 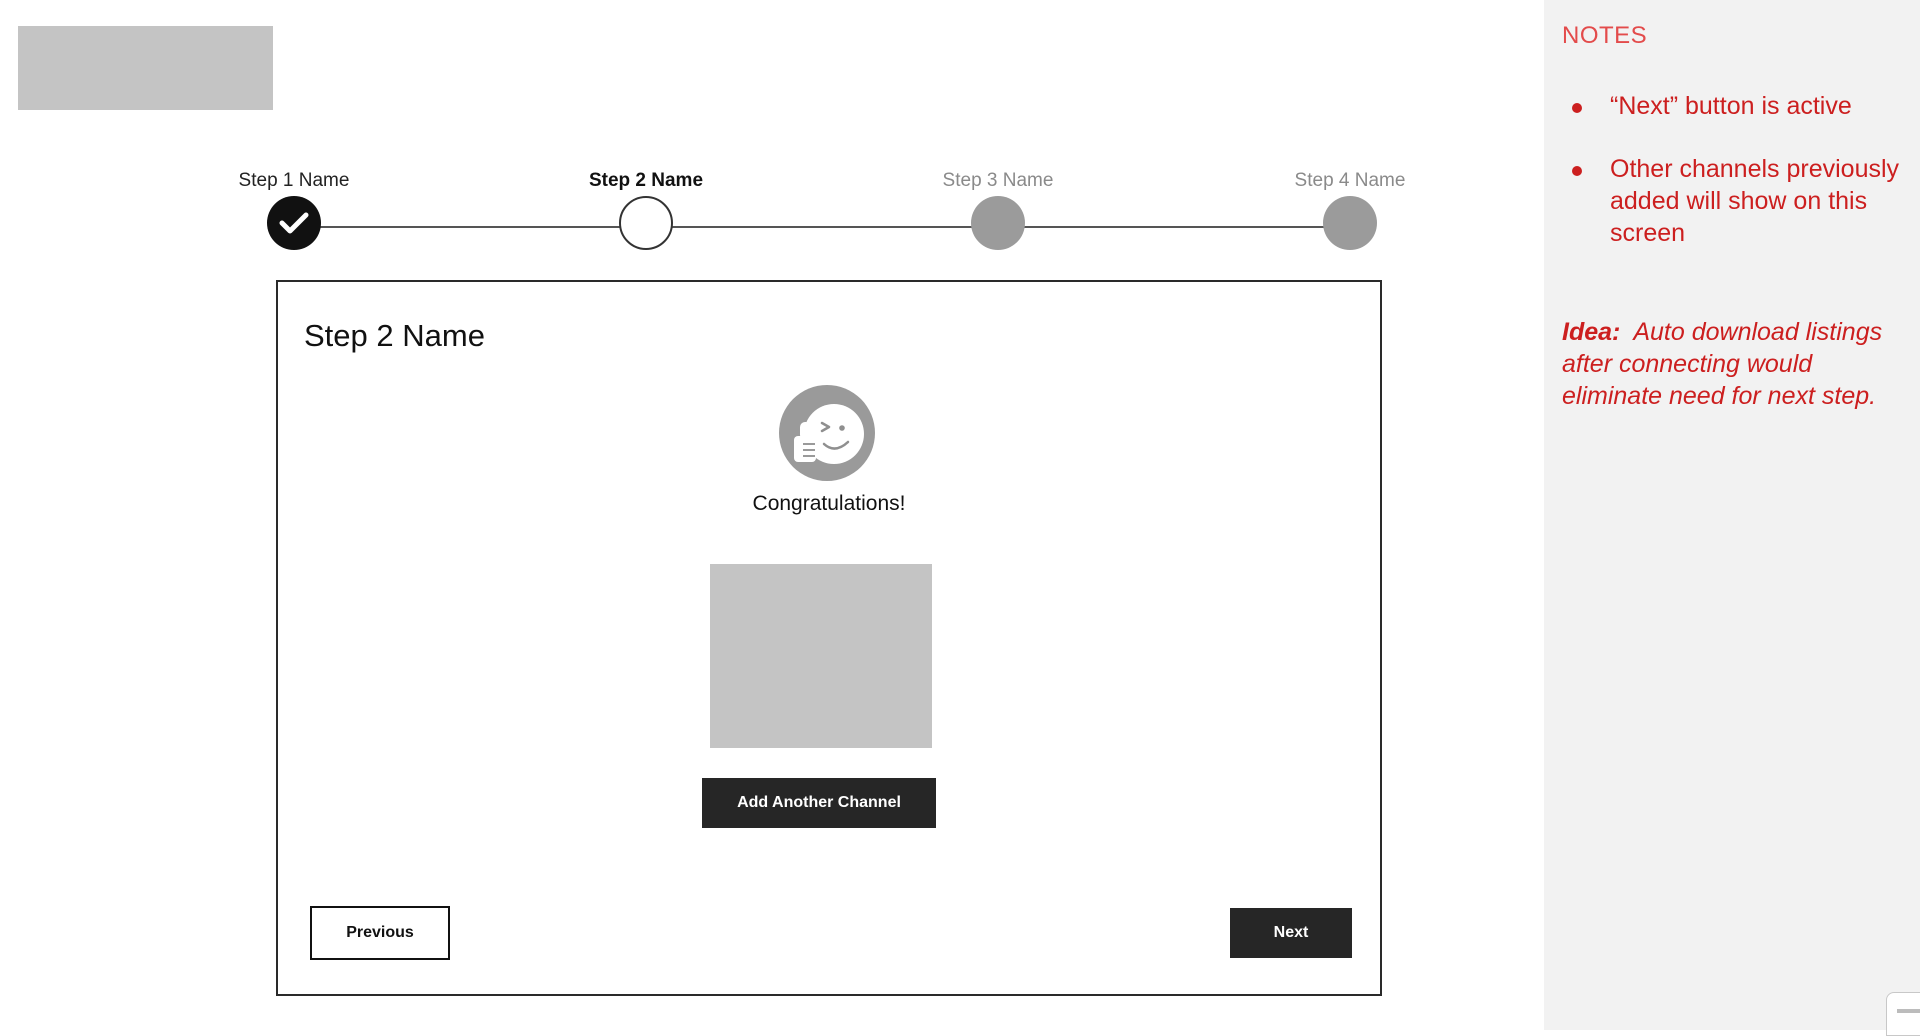 What do you see at coordinates (1291, 933) in the screenshot?
I see `next-button: Next` at bounding box center [1291, 933].